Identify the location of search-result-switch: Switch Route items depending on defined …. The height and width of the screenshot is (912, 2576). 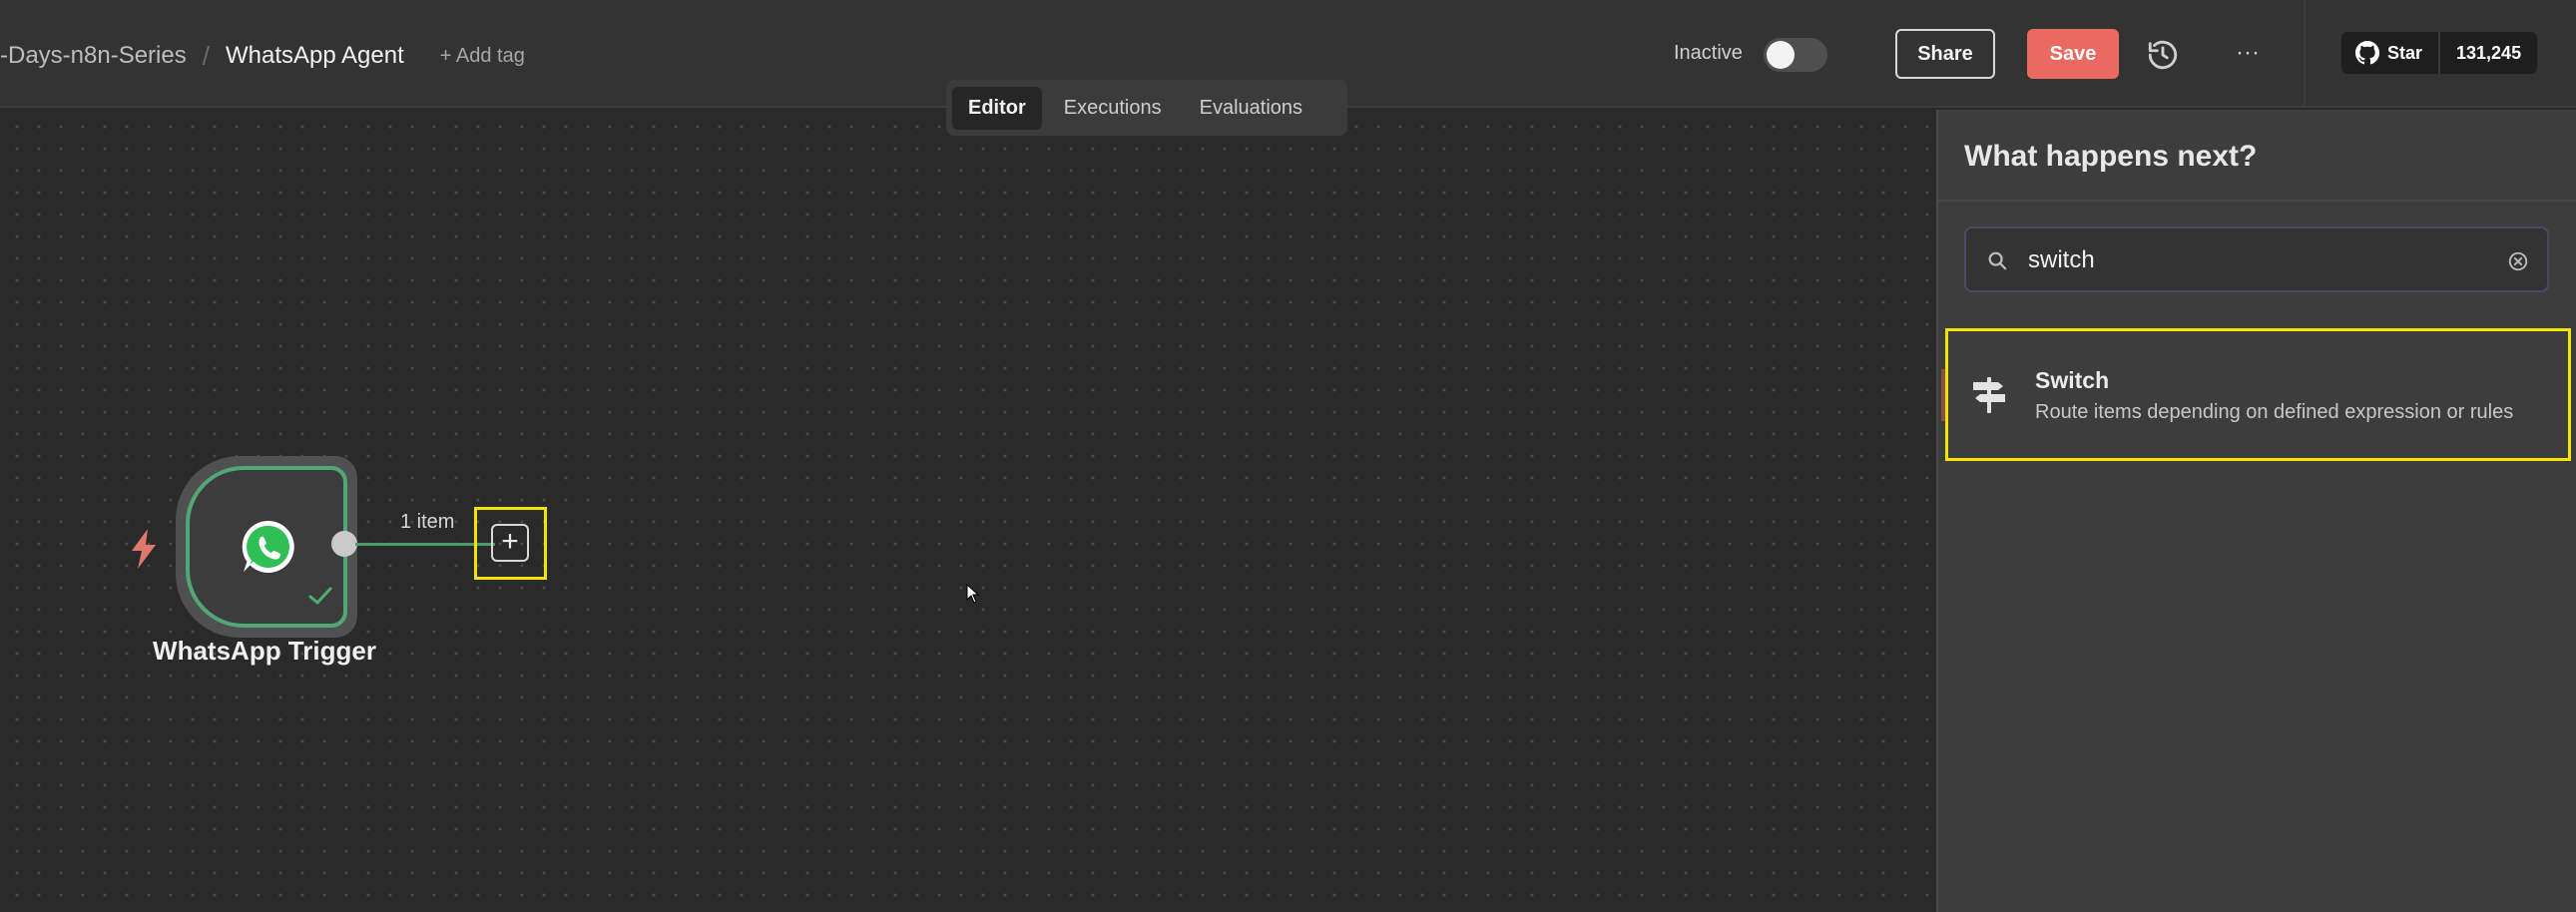
(2256, 395).